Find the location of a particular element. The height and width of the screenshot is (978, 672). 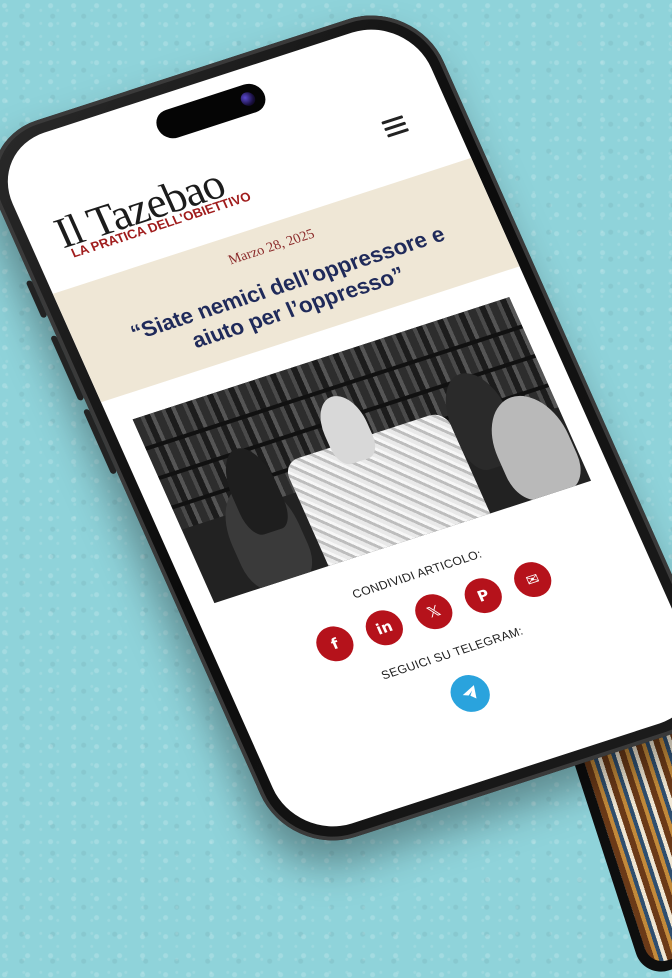

hamburger-menu-icon is located at coordinates (395, 126).